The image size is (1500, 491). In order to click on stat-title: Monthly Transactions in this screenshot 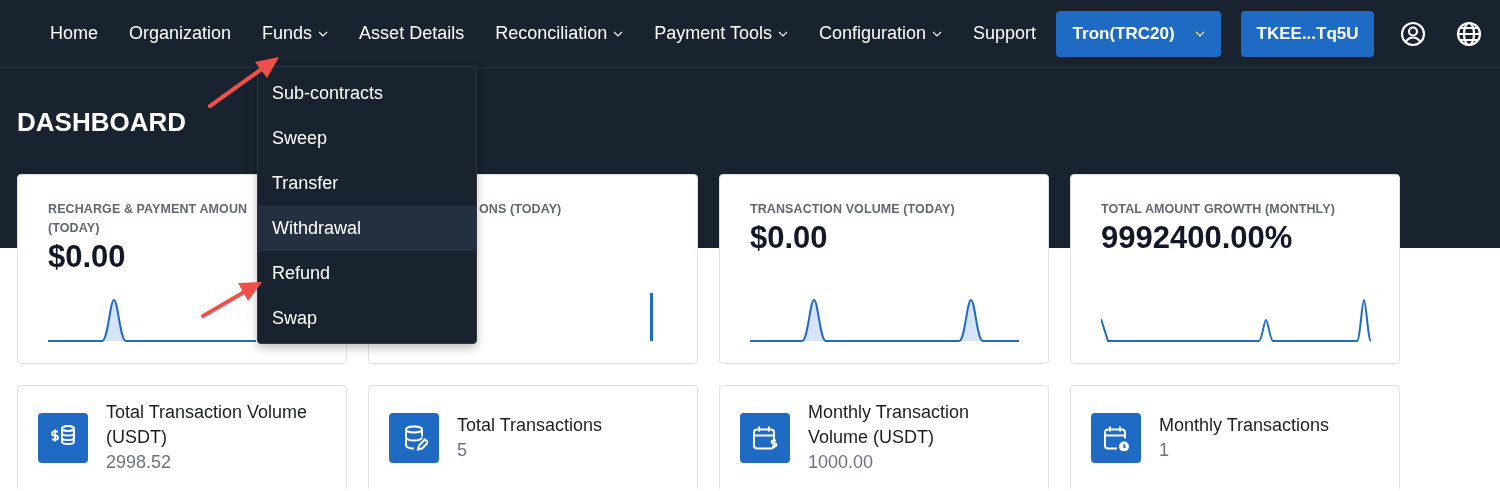, I will do `click(1244, 425)`.